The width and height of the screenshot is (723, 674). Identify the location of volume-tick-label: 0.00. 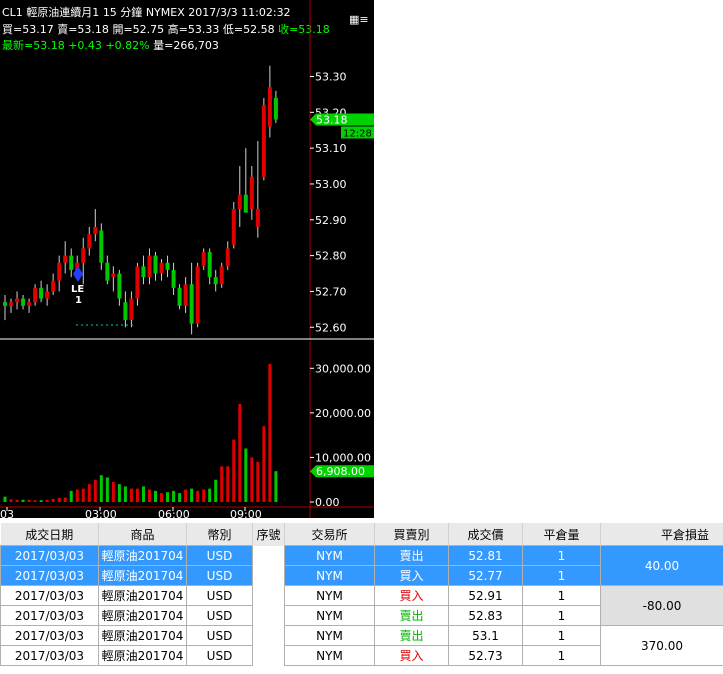
(327, 502).